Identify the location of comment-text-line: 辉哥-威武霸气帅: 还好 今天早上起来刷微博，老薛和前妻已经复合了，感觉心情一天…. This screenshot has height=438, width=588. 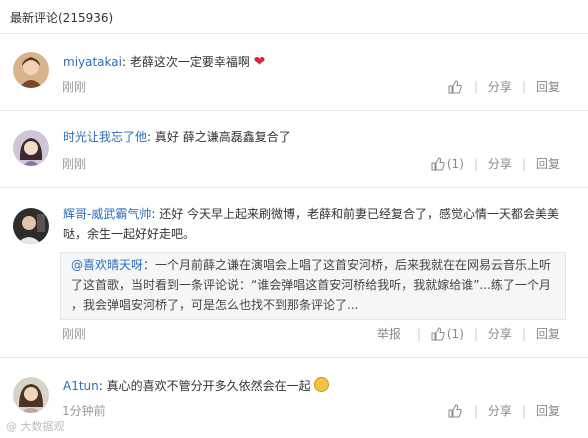
(311, 214).